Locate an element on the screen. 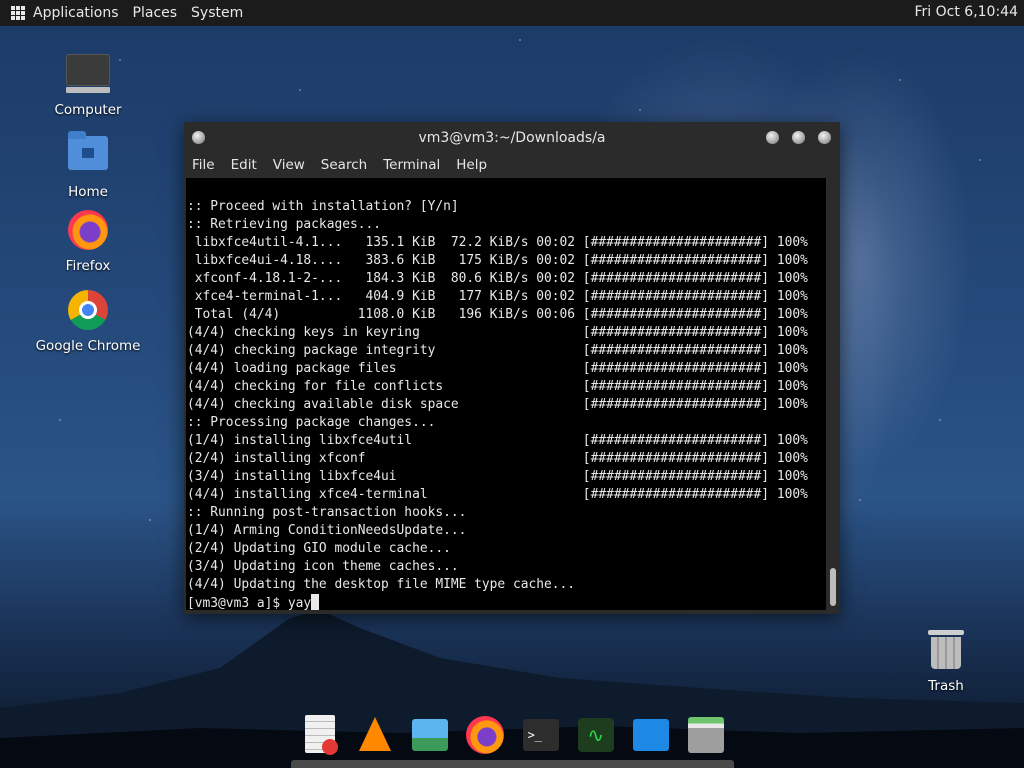 The height and width of the screenshot is (768, 1024). close-button is located at coordinates (824, 137).